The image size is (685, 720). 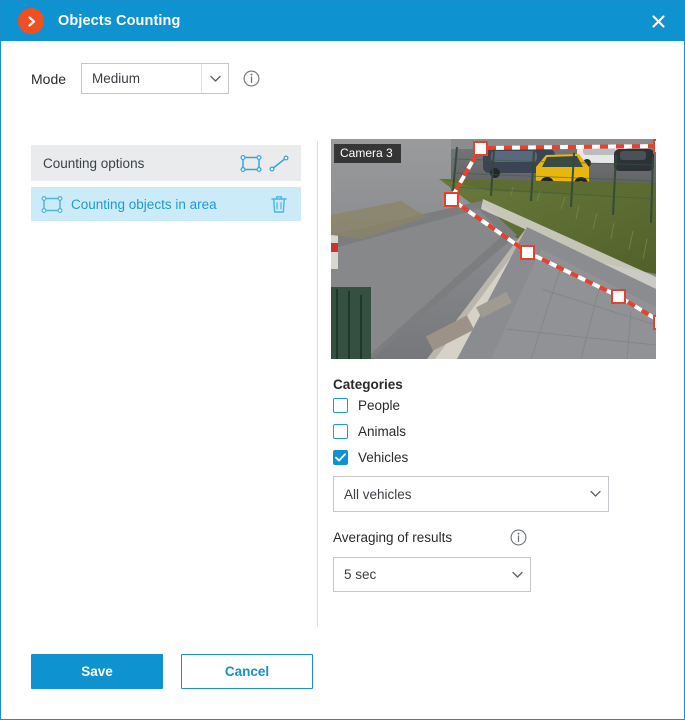 What do you see at coordinates (251, 163) in the screenshot?
I see `draw-area-icon` at bounding box center [251, 163].